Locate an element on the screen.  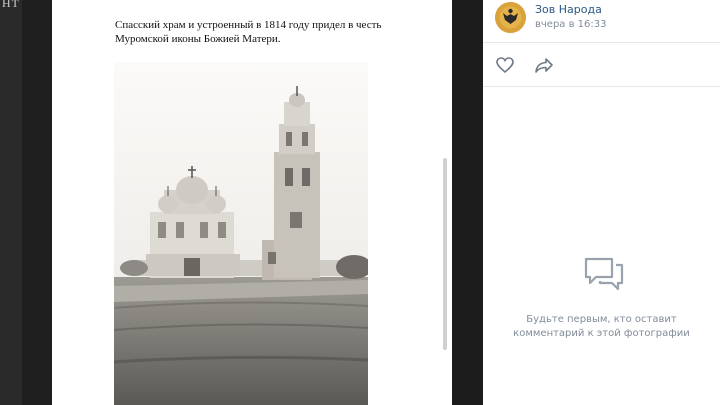
edge-text-fragment: нт is located at coordinates (11, 5).